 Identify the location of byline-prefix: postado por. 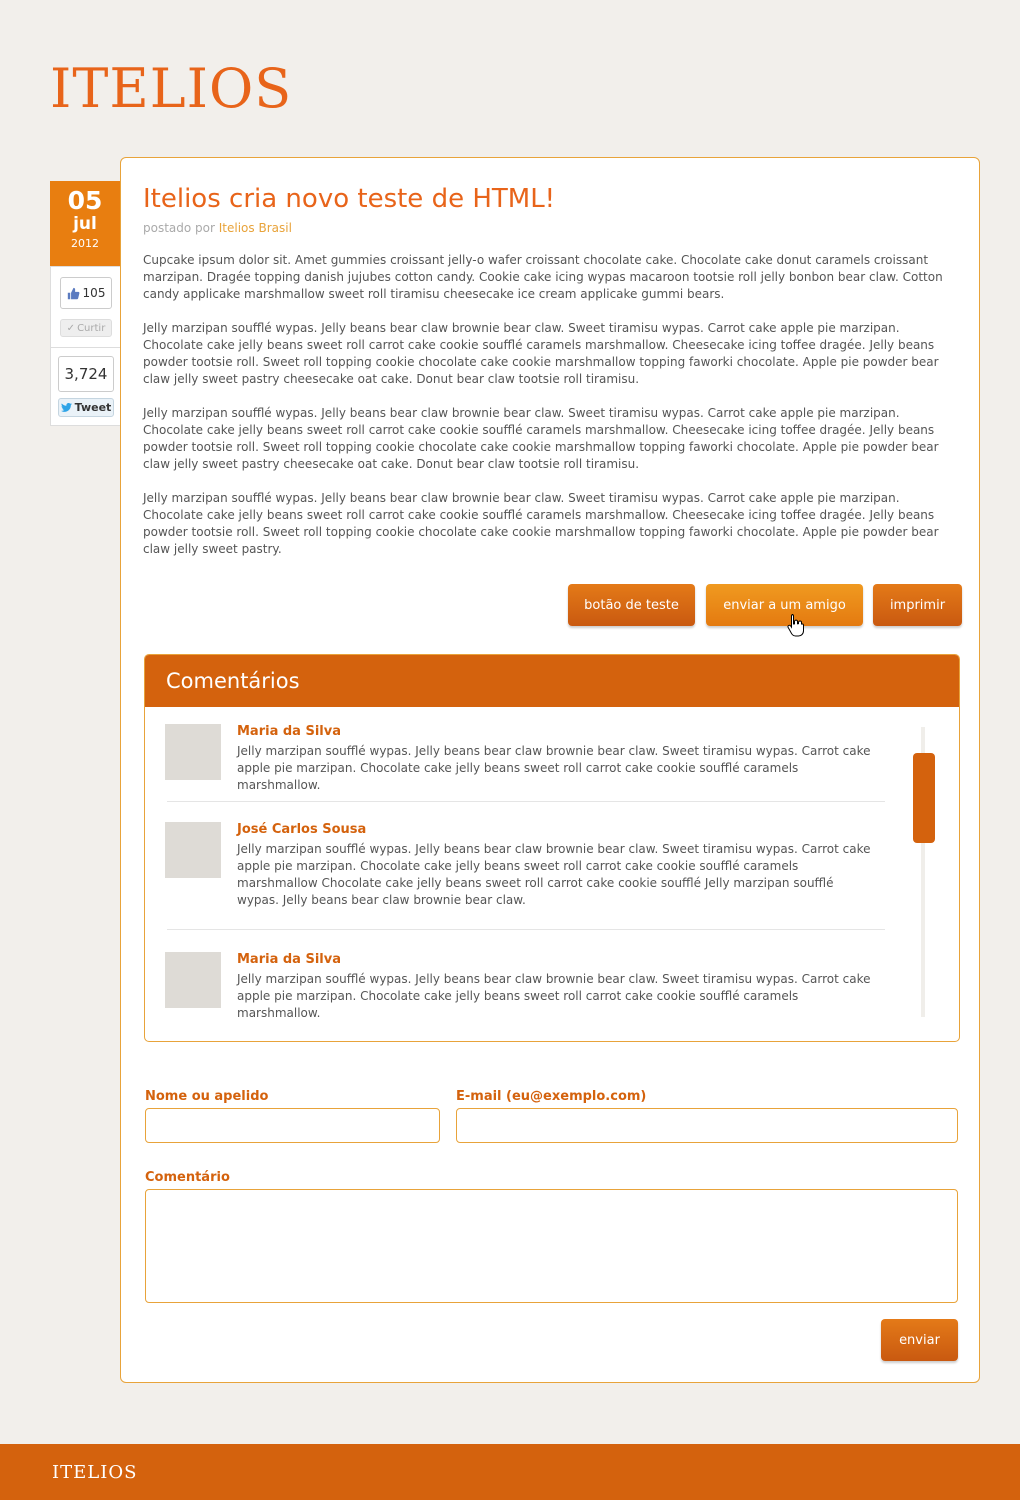
(179, 228).